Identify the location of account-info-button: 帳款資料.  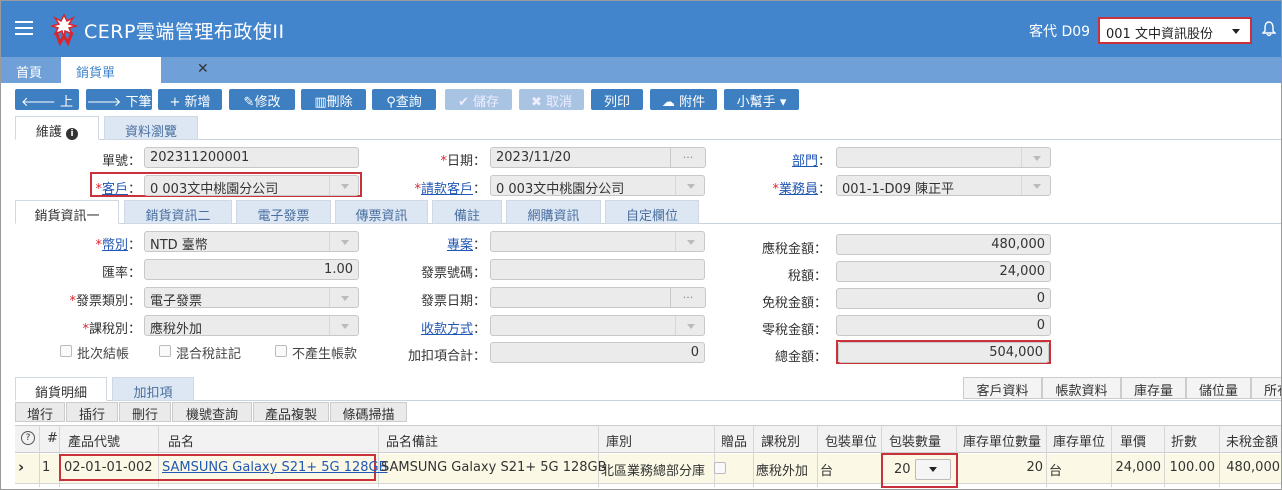
(1081, 388).